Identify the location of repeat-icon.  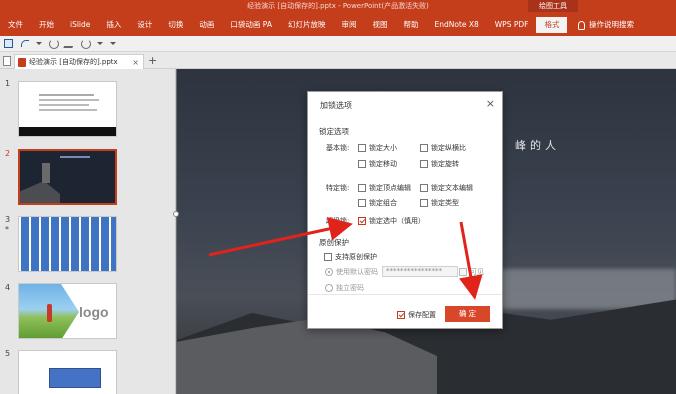
(54, 44).